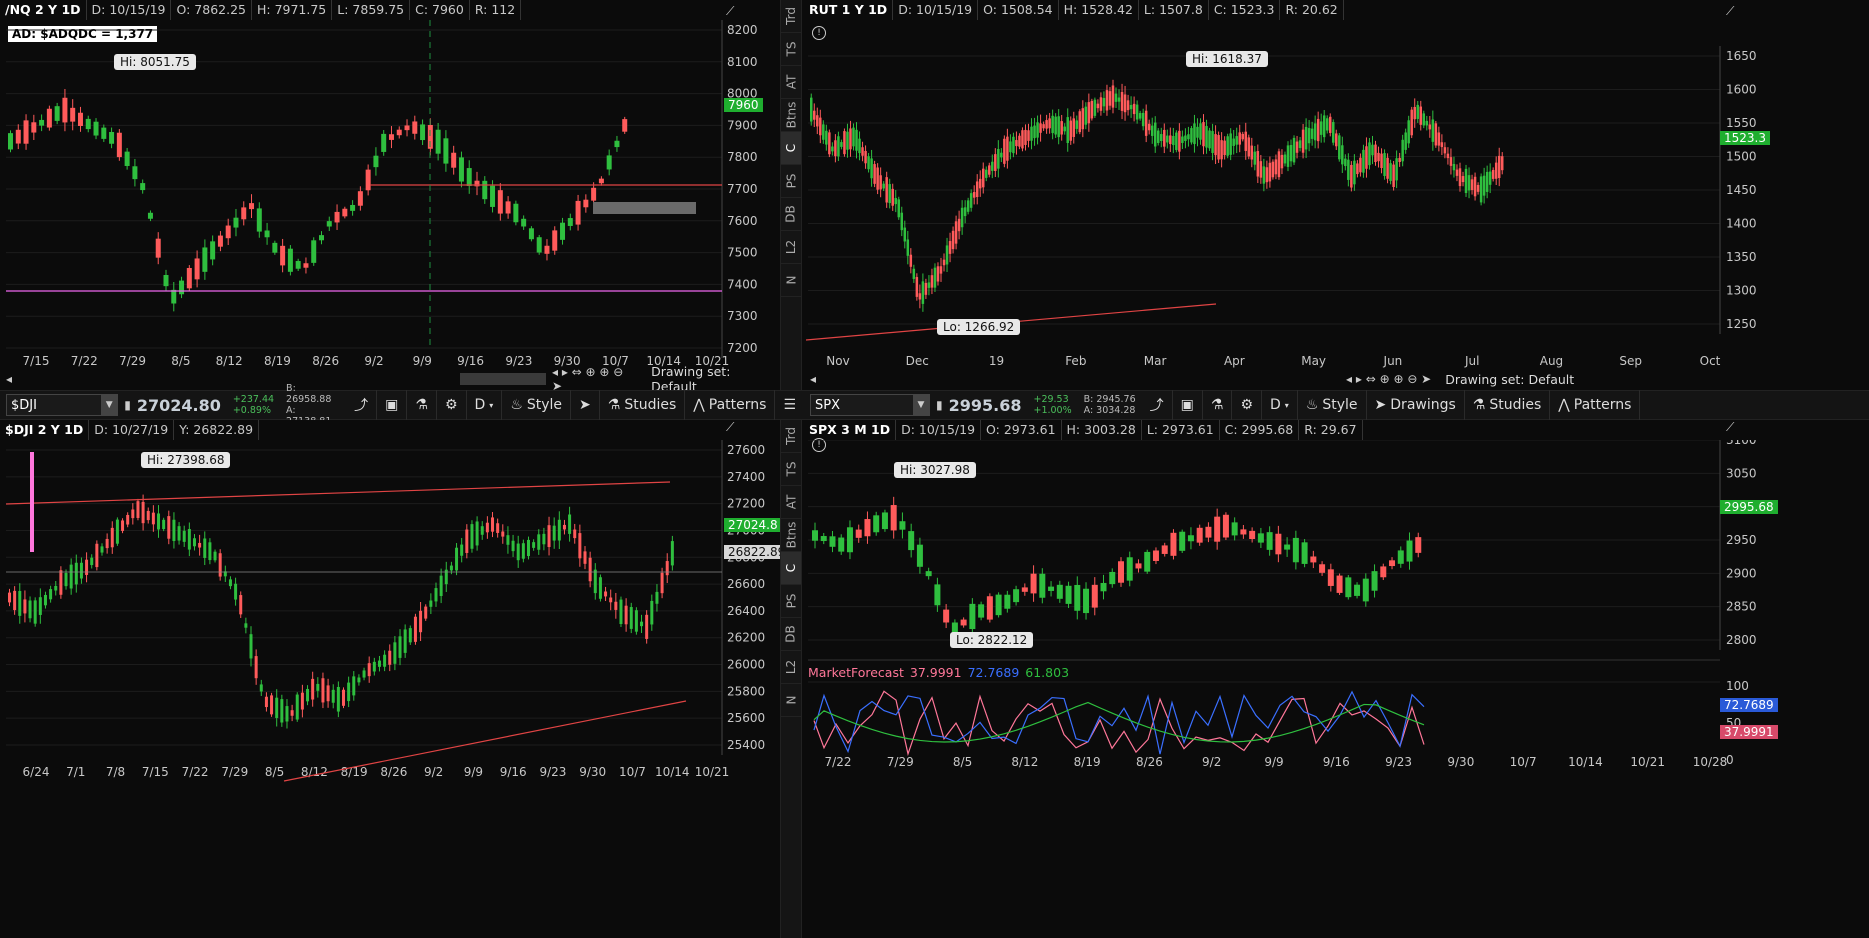 The height and width of the screenshot is (938, 1869). Describe the element at coordinates (715, 377) in the screenshot. I see `nq-drawing-set: Drawing set: Default` at that location.